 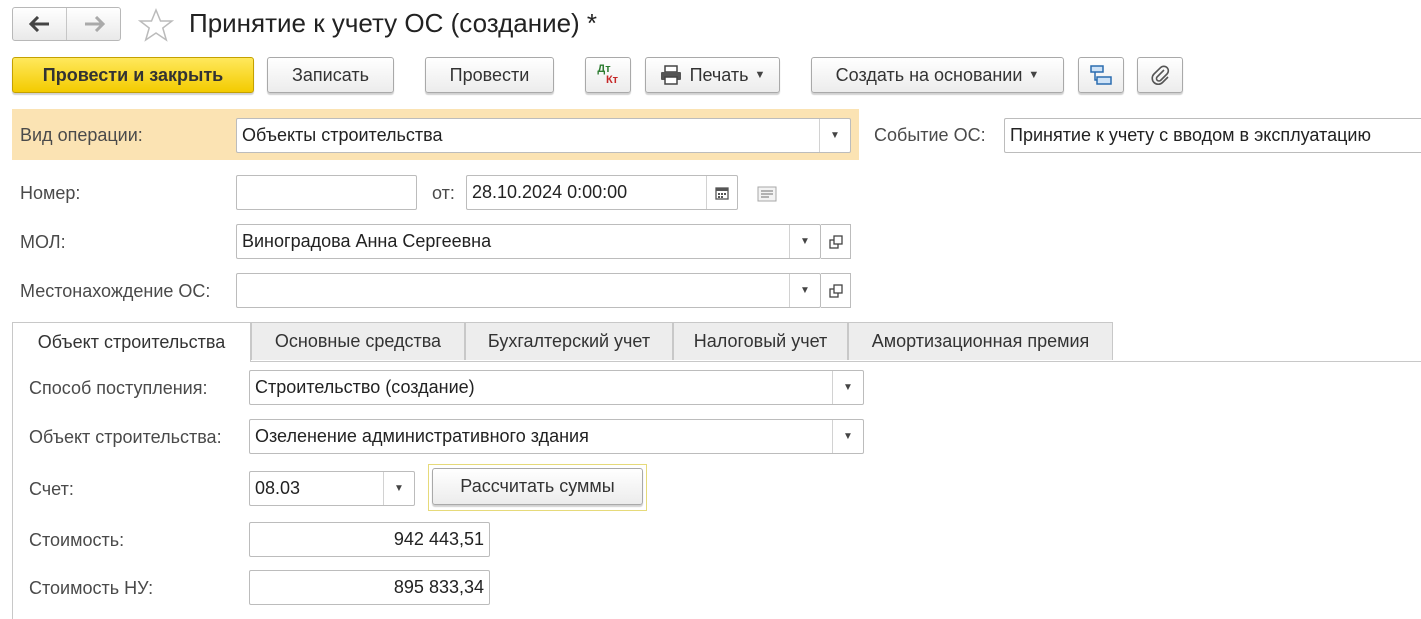 I want to click on method-label: Способ поступления:, so click(x=118, y=388).